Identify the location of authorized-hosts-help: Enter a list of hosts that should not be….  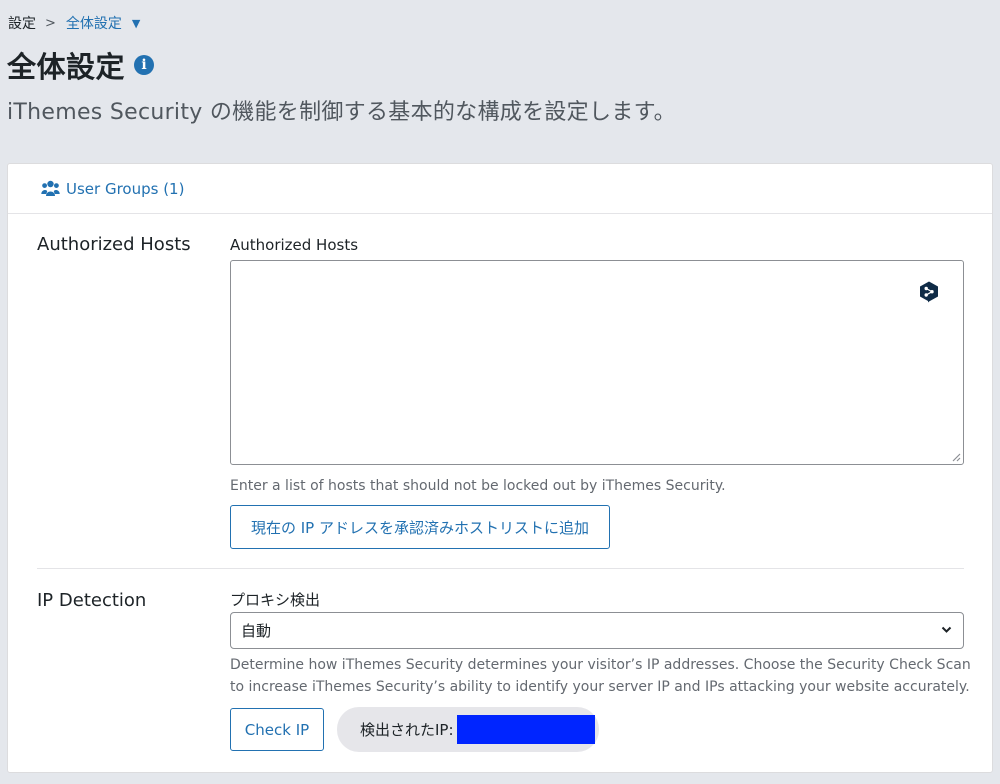
(478, 486).